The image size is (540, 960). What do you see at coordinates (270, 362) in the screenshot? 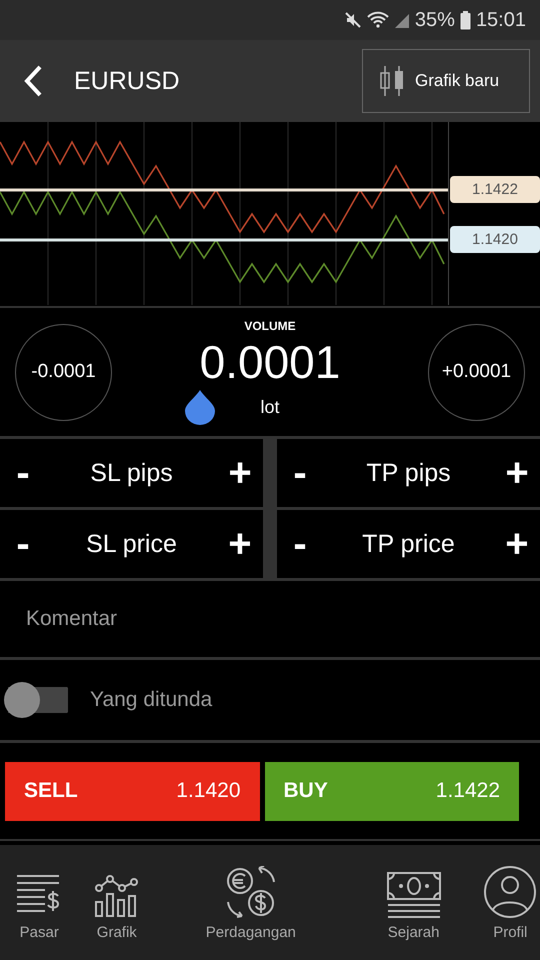
I see `volume-value: 0.0001` at bounding box center [270, 362].